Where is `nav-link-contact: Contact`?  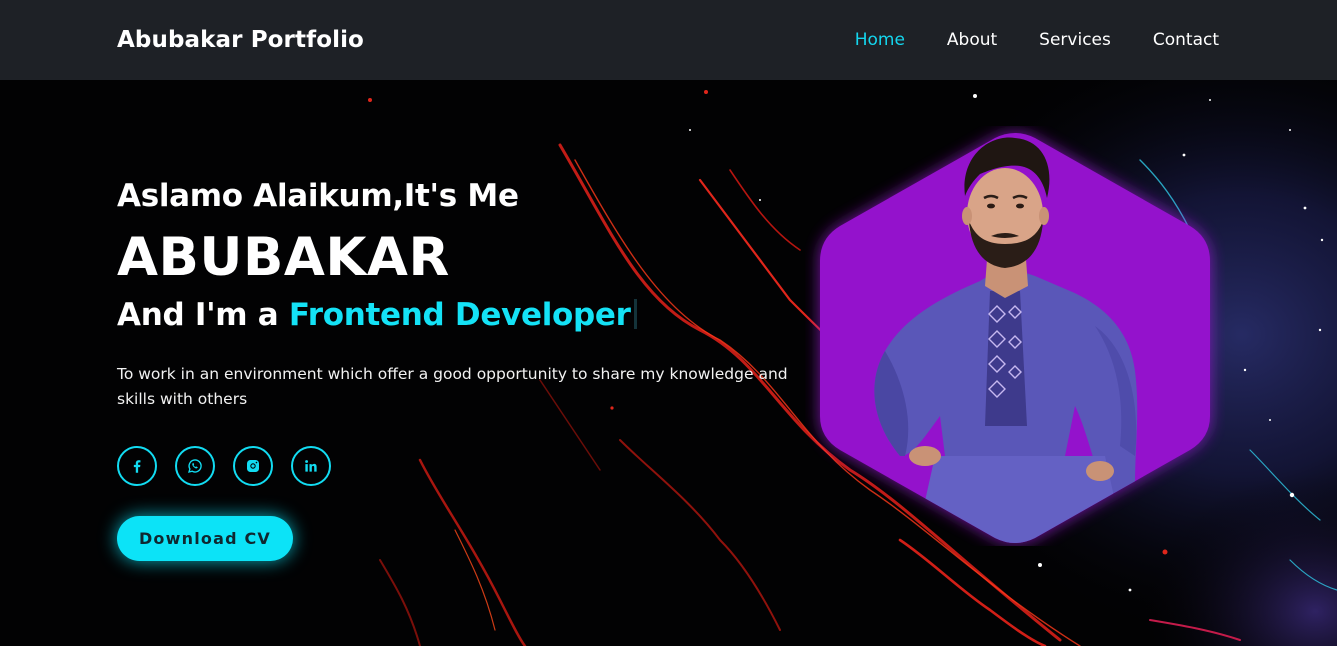 nav-link-contact: Contact is located at coordinates (1186, 40).